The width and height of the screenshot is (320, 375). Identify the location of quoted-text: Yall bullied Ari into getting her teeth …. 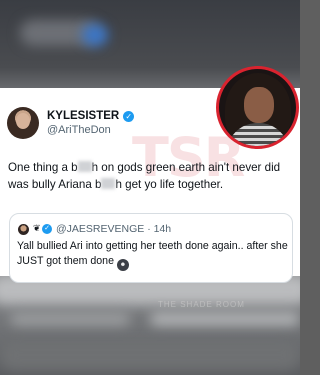
(152, 253).